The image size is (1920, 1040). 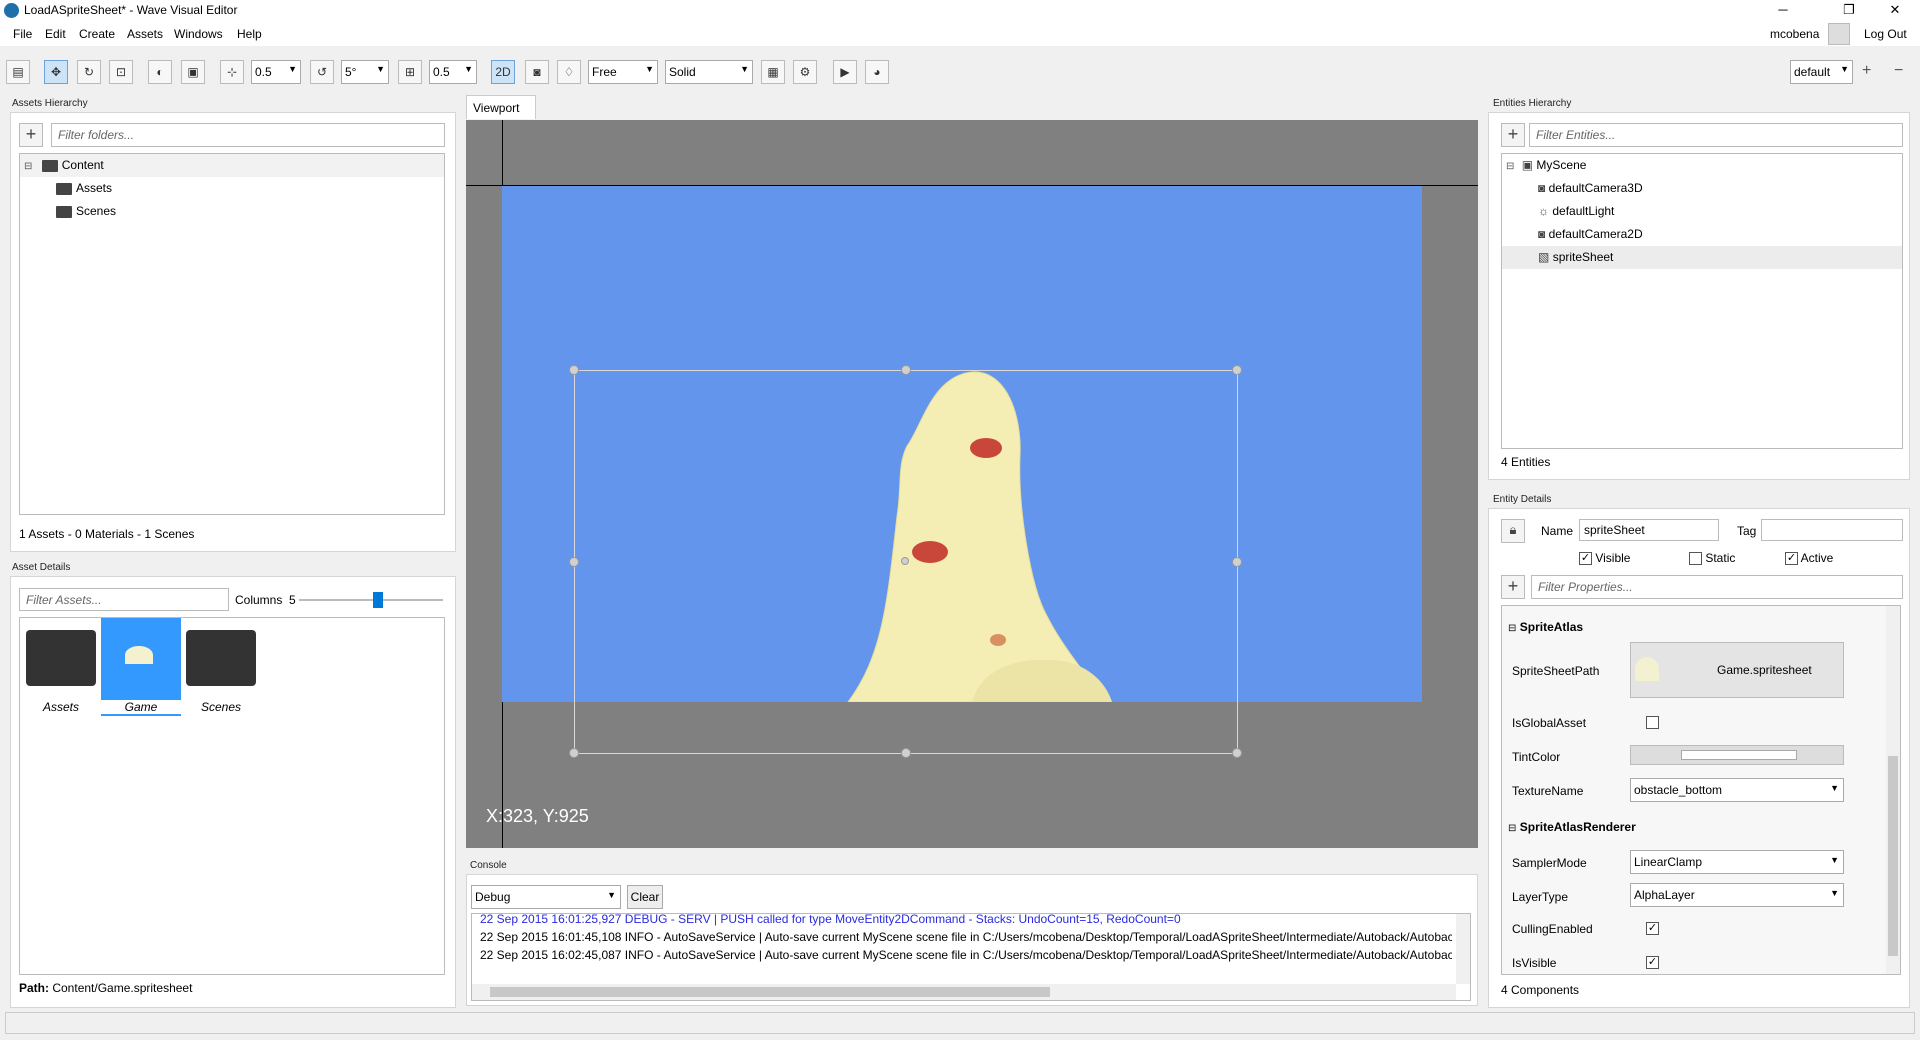 I want to click on log-level-dropdown: Debug ▼, so click(x=546, y=897).